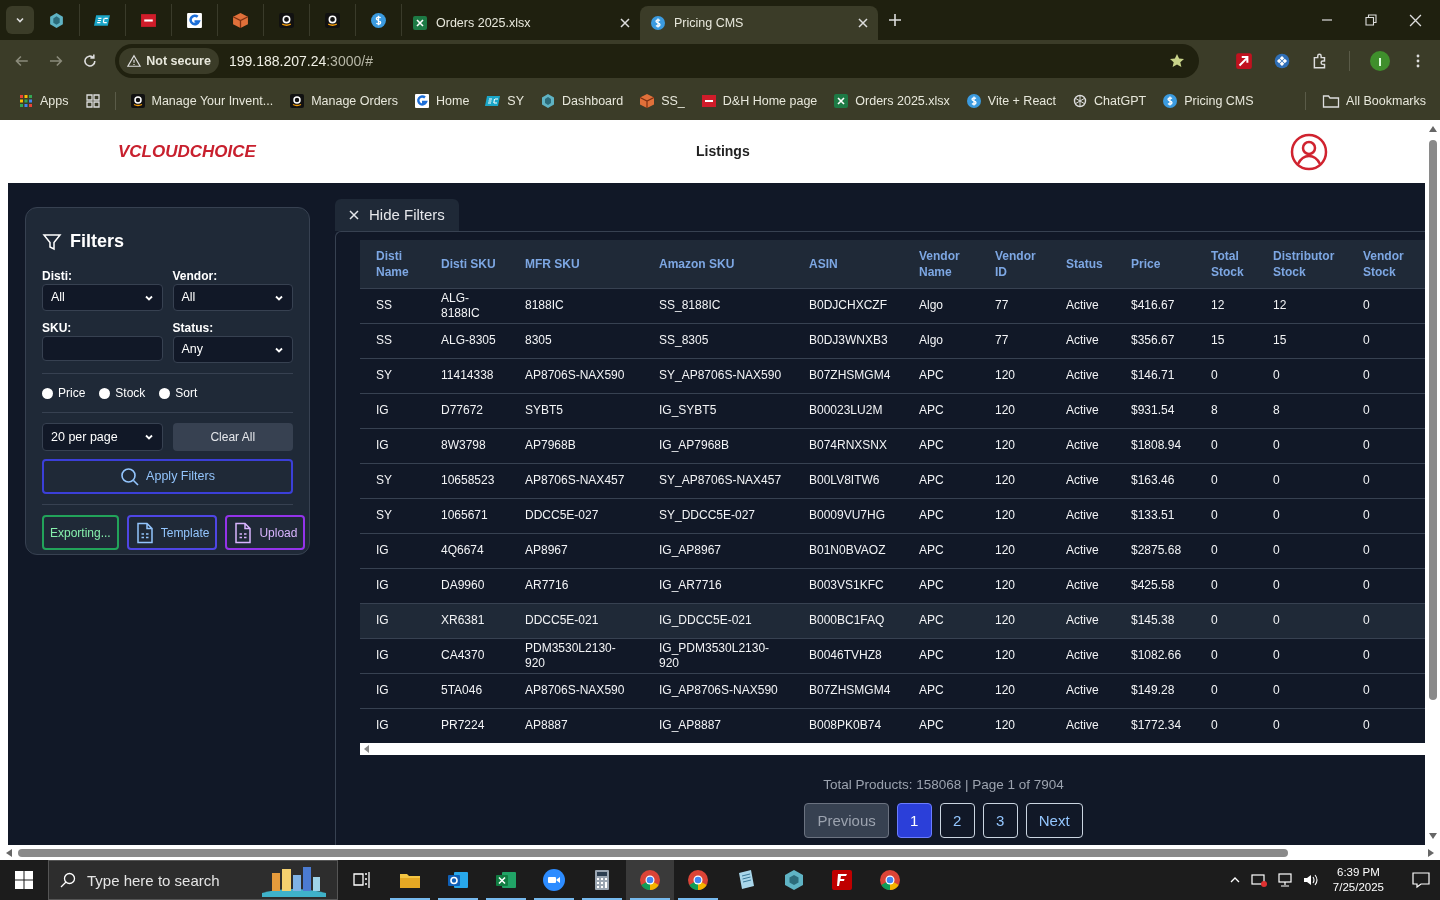  Describe the element at coordinates (1109, 101) in the screenshot. I see `bookmark: ChatGPT` at that location.